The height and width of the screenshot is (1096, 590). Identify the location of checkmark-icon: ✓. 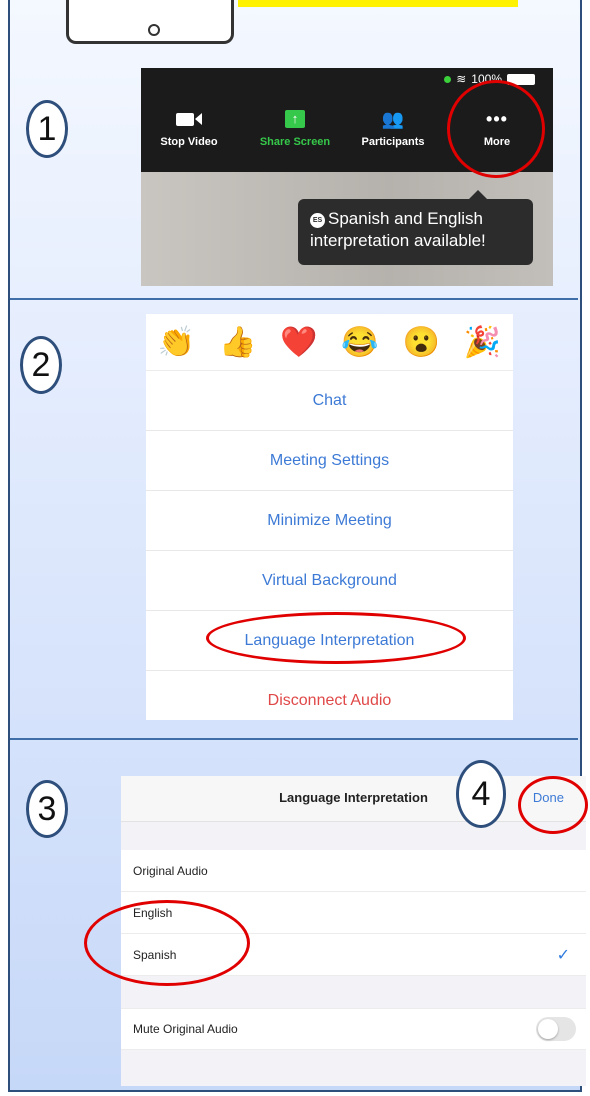
(563, 955).